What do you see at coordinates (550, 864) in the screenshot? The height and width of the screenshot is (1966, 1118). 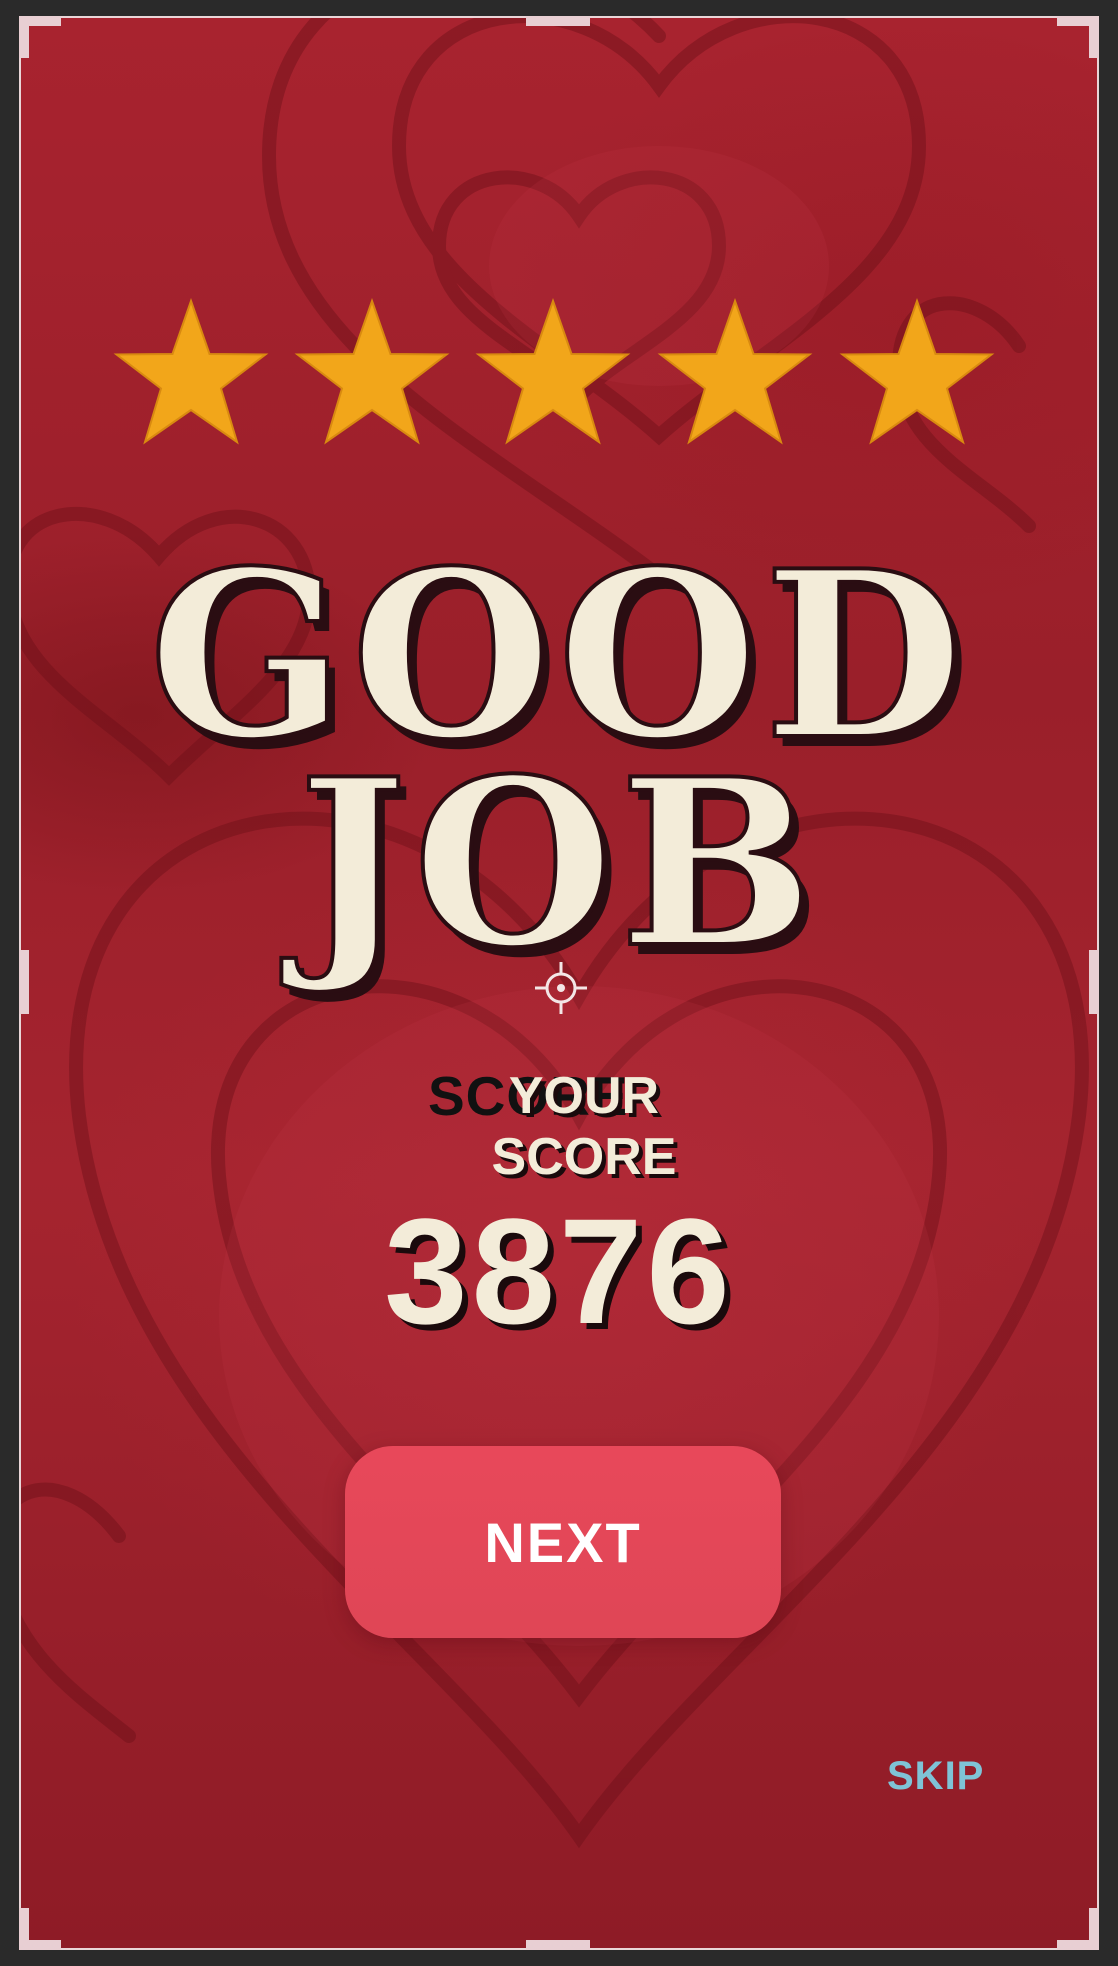 I see `title-line2: JOB` at bounding box center [550, 864].